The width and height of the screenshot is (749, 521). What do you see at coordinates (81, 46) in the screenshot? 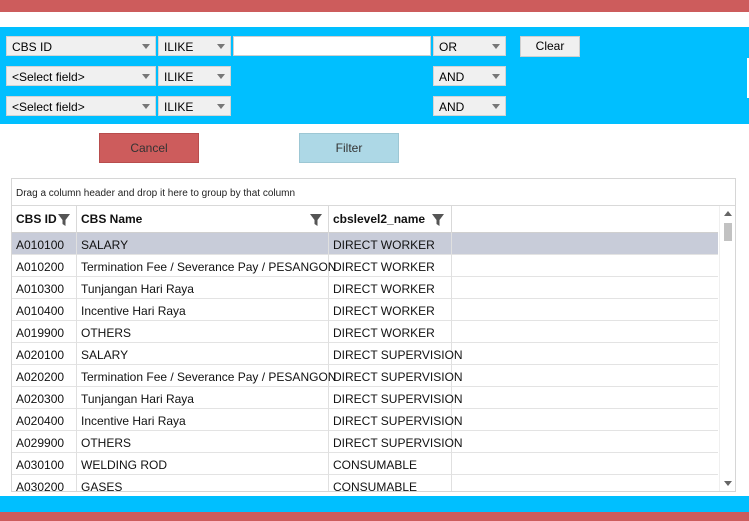
I see `field-select-1: CBS ID` at bounding box center [81, 46].